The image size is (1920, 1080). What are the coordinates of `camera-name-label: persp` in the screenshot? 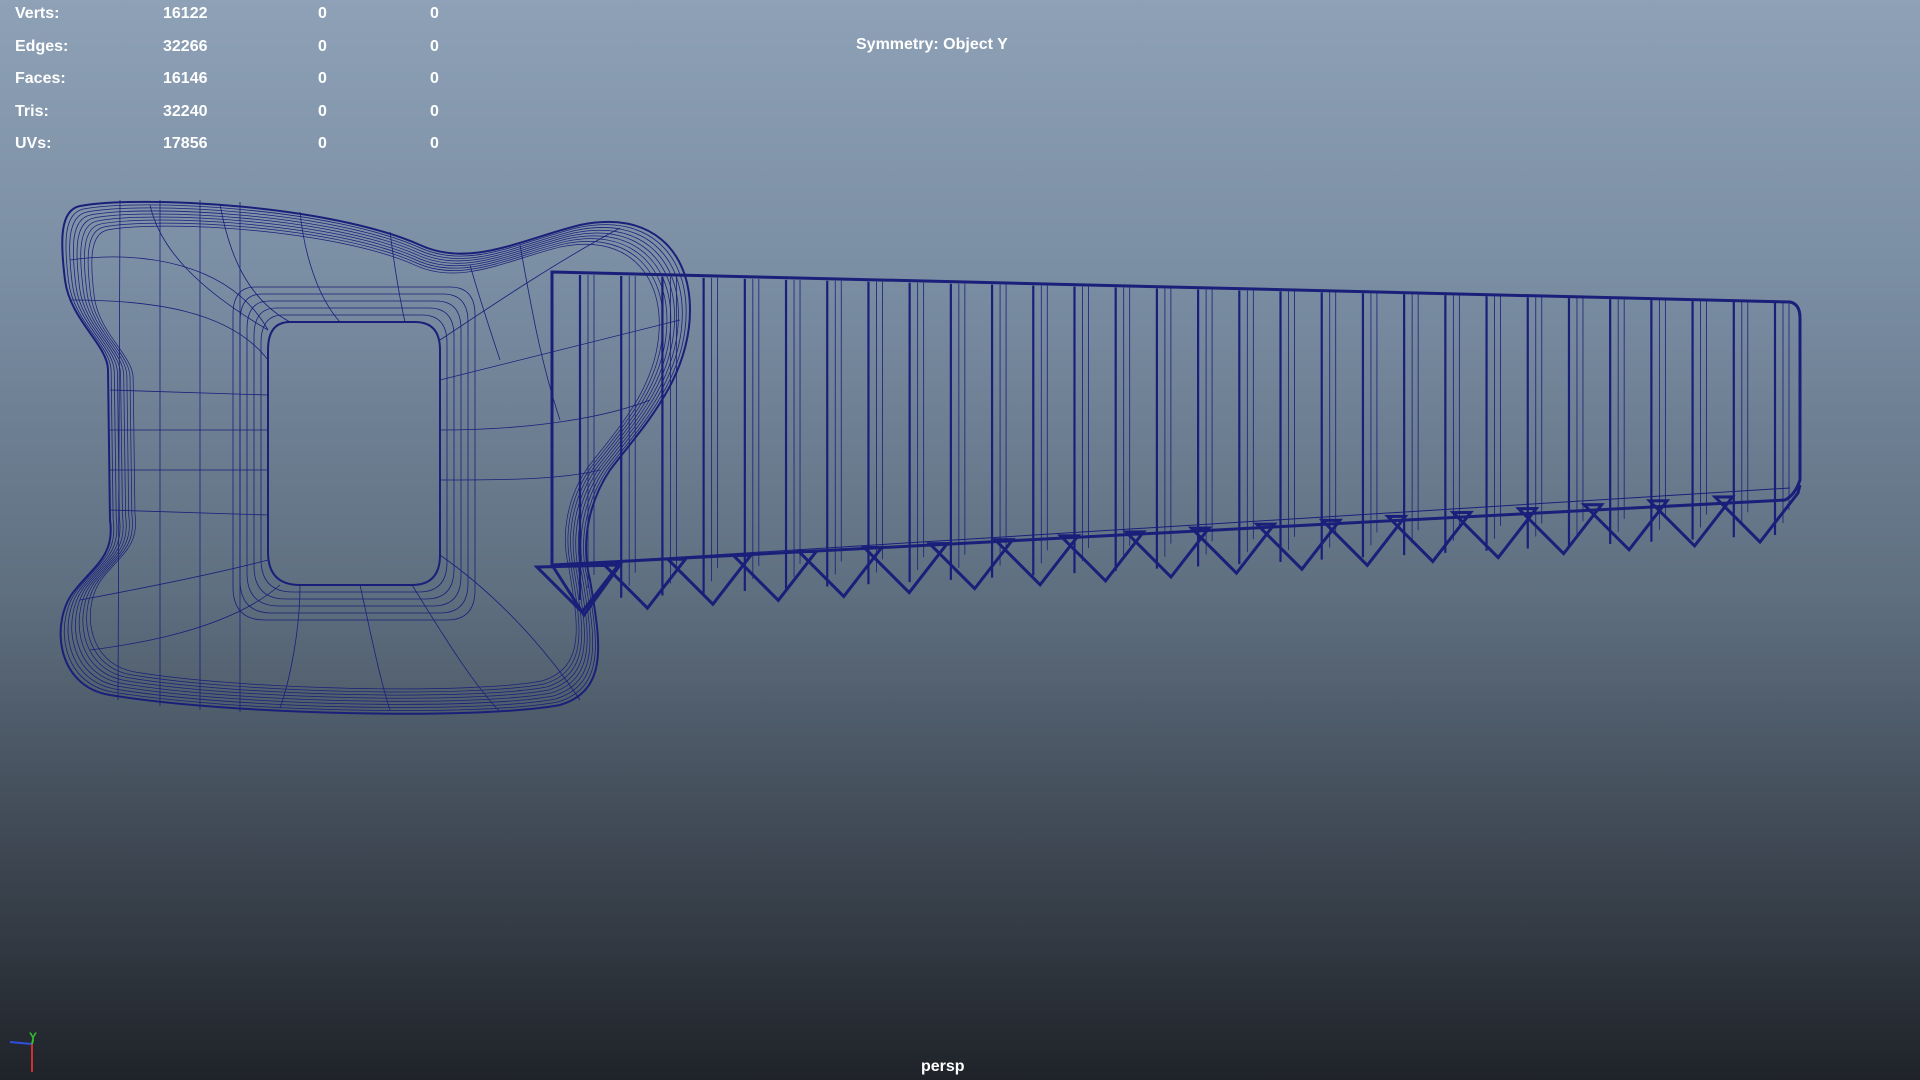 It's located at (943, 1066).